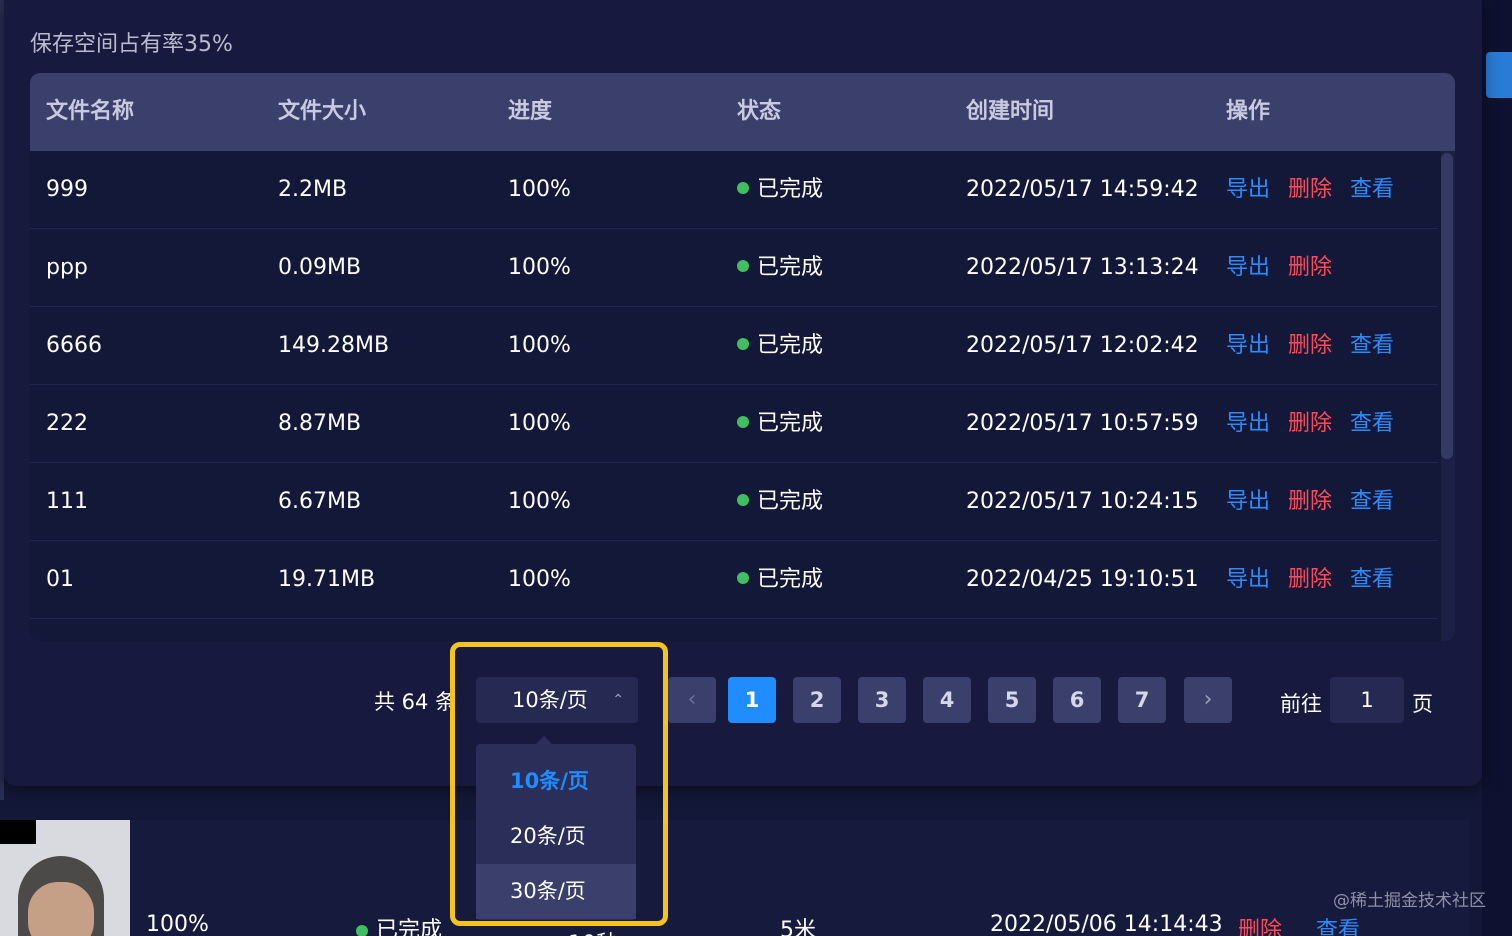 This screenshot has width=1512, height=936. Describe the element at coordinates (320, 501) in the screenshot. I see `cell-file-size: 6.67MB` at that location.